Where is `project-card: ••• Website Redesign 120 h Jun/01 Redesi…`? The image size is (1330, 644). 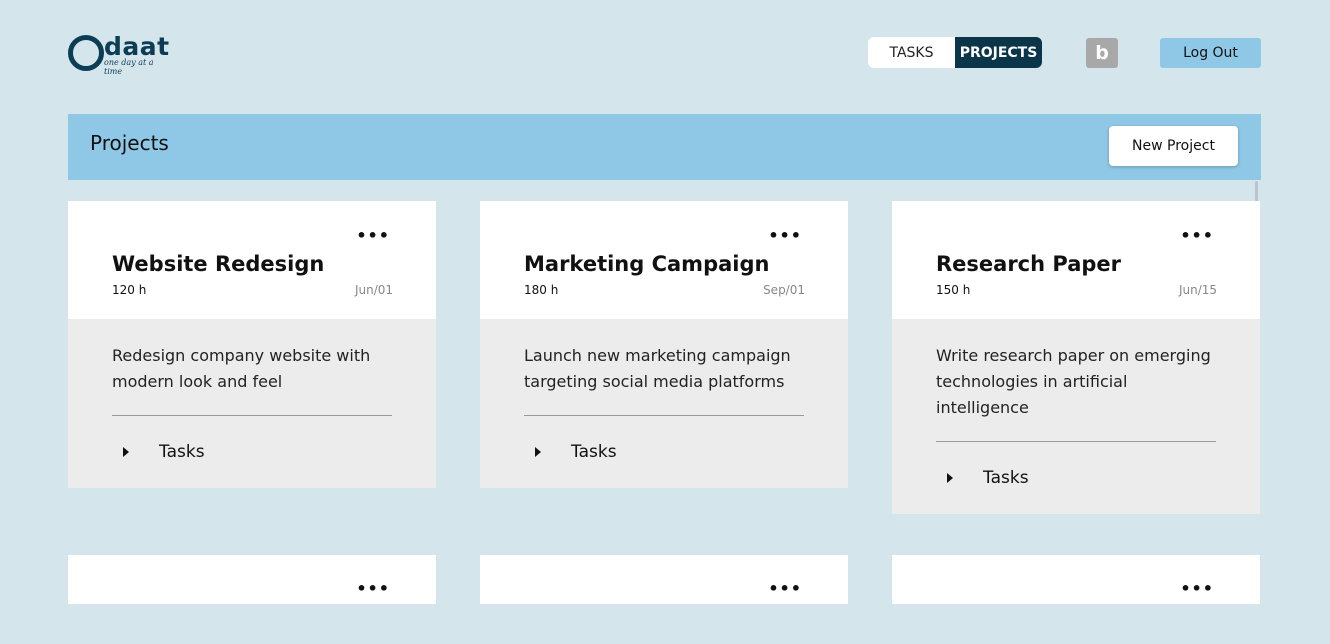
project-card: ••• Website Redesign 120 h Jun/01 Redesi… is located at coordinates (252, 344).